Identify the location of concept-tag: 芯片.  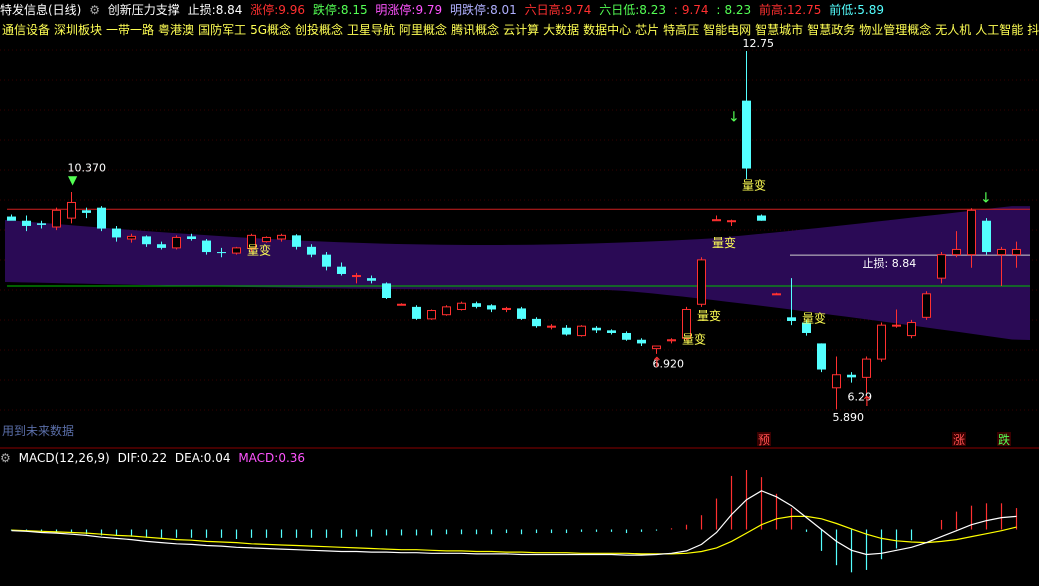
(647, 30).